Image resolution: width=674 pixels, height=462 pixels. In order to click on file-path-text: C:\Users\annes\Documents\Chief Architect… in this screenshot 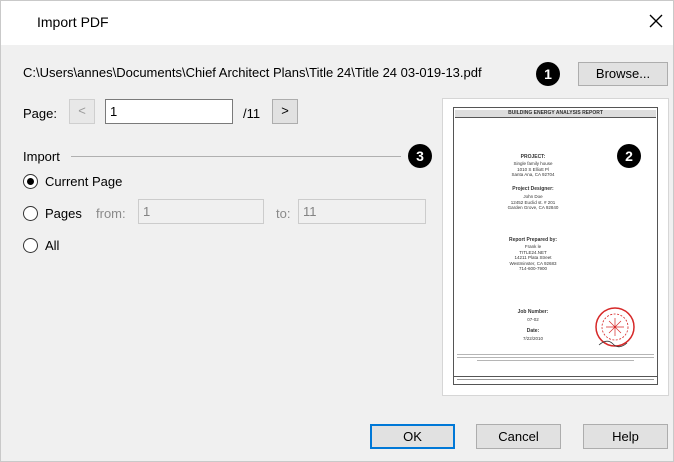, I will do `click(252, 72)`.